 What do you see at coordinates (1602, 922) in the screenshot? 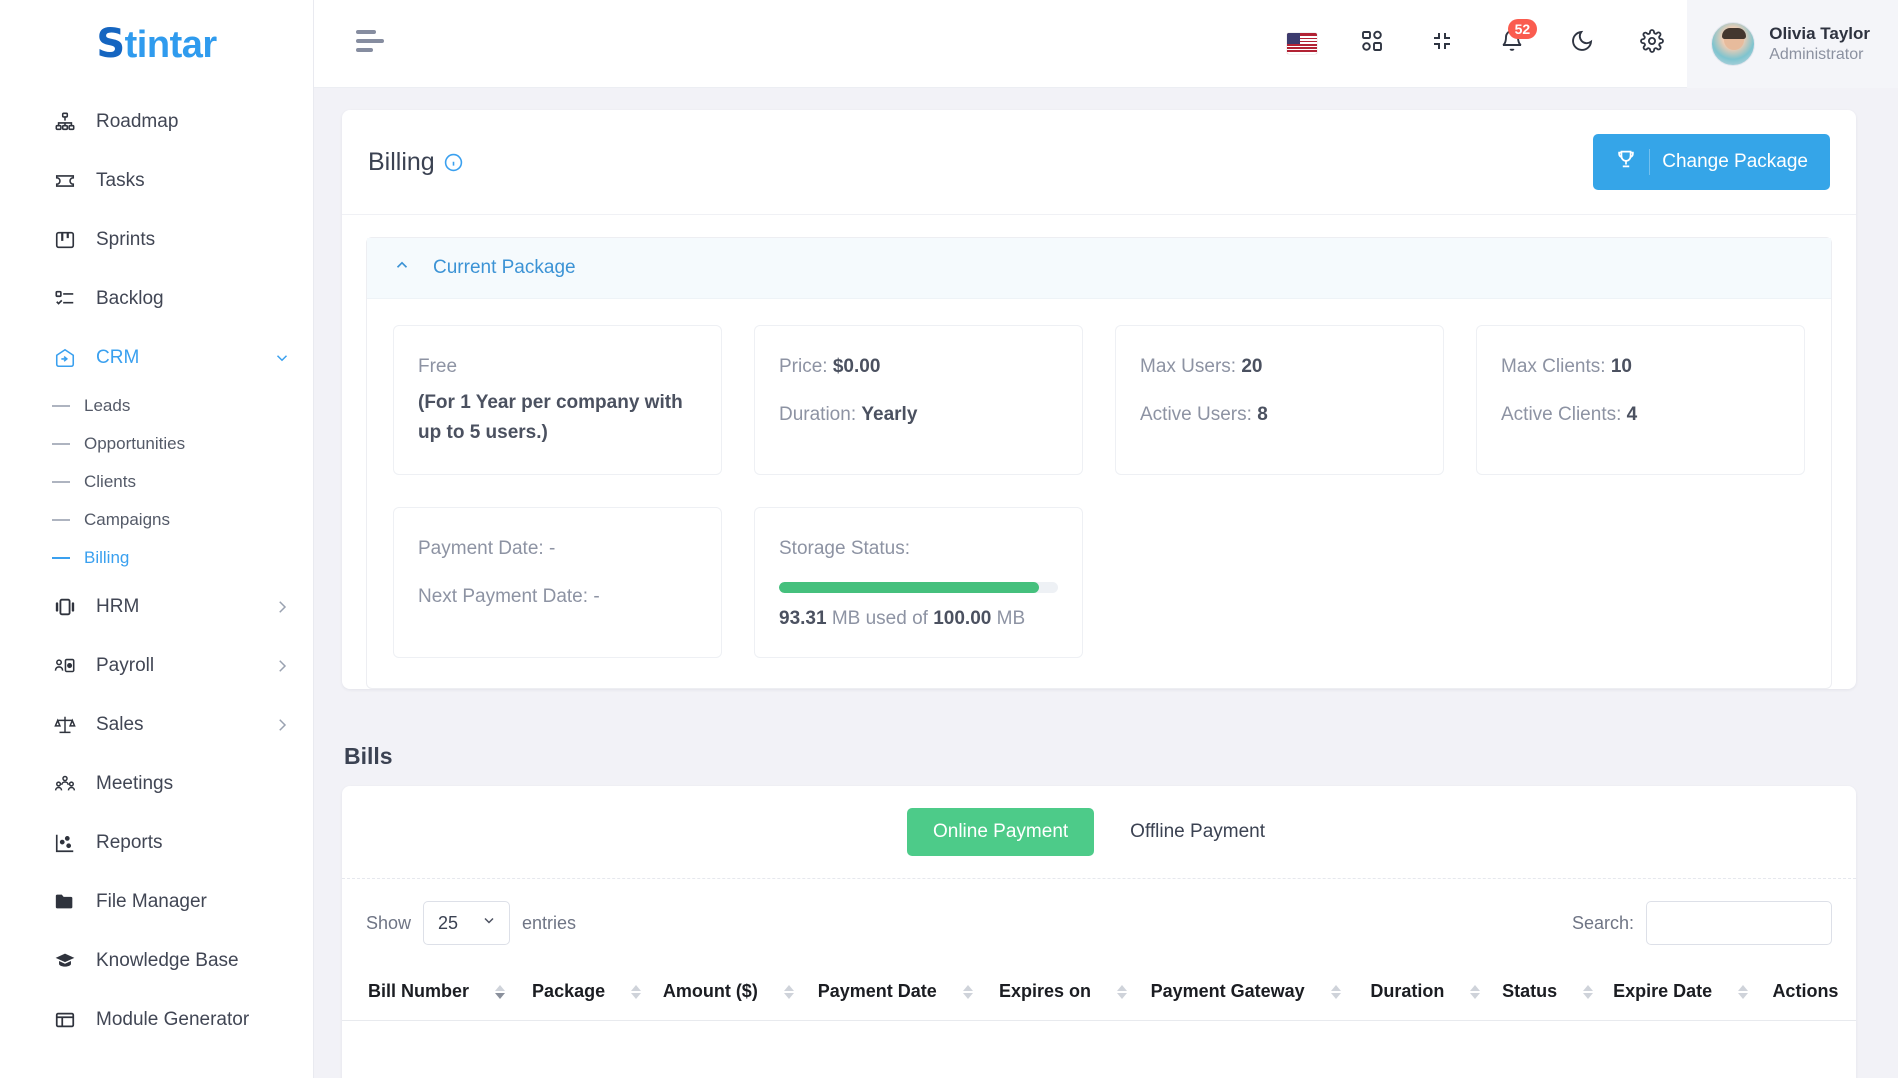
I see `search-label: Search:` at bounding box center [1602, 922].